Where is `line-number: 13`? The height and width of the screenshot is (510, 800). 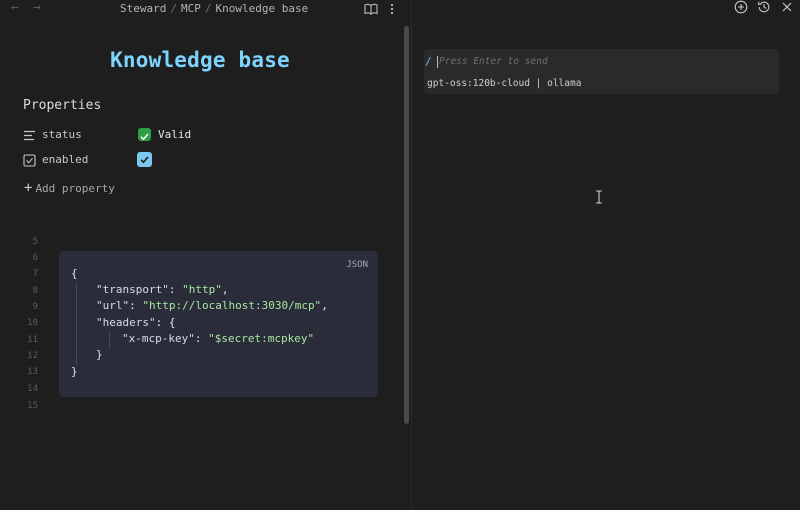 line-number: 13 is located at coordinates (32, 372).